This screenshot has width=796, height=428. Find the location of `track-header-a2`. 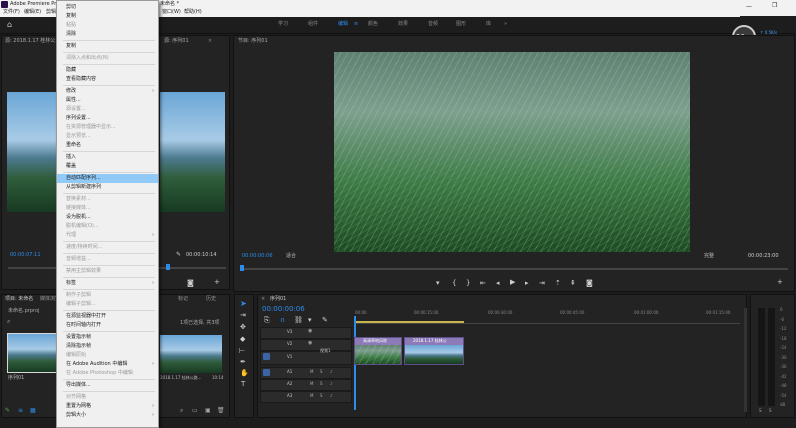

track-header-a2 is located at coordinates (306, 385).